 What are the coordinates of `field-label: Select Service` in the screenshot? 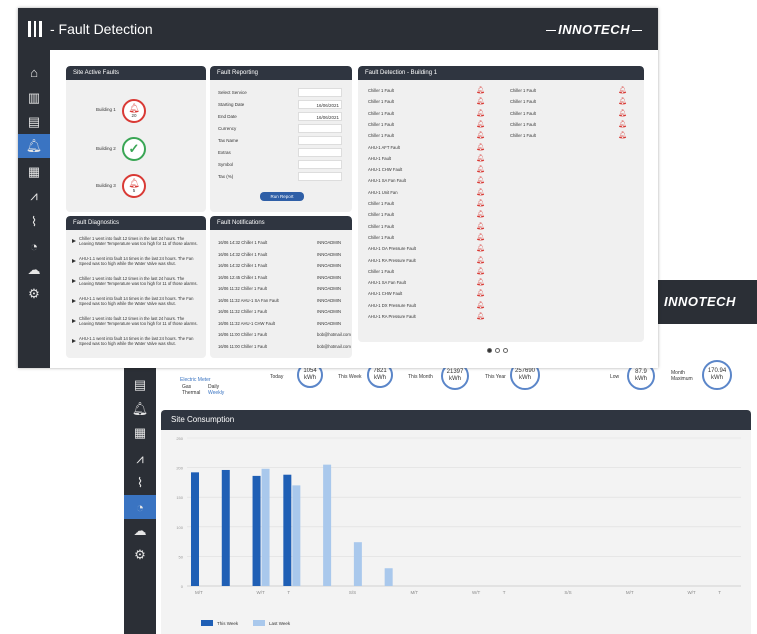 It's located at (232, 92).